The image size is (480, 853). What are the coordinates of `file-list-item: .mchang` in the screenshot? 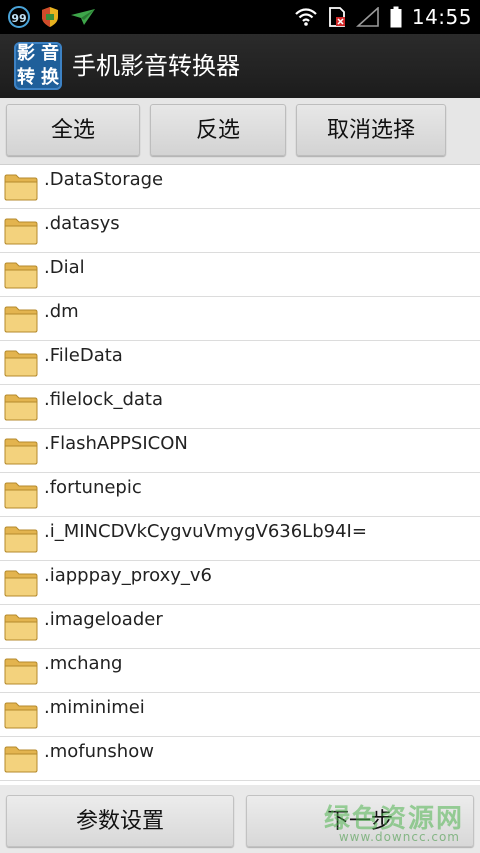 It's located at (240, 671).